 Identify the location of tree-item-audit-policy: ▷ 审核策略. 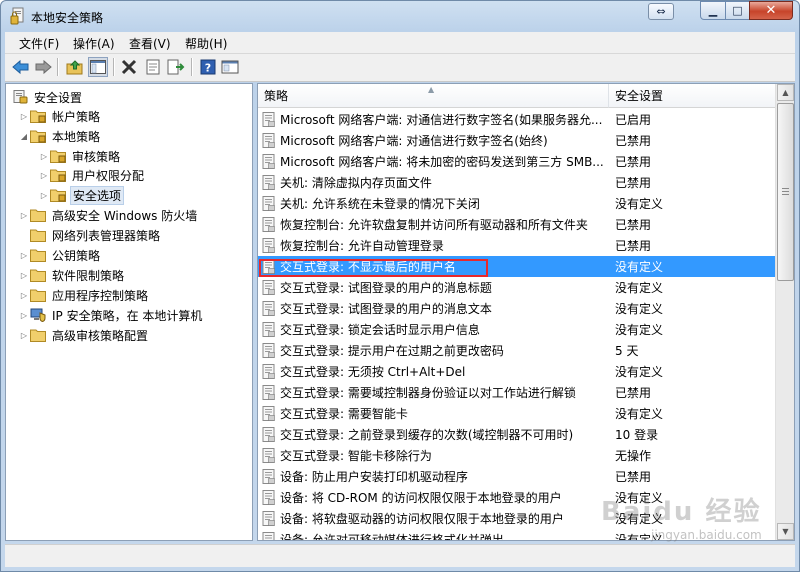
(80, 156).